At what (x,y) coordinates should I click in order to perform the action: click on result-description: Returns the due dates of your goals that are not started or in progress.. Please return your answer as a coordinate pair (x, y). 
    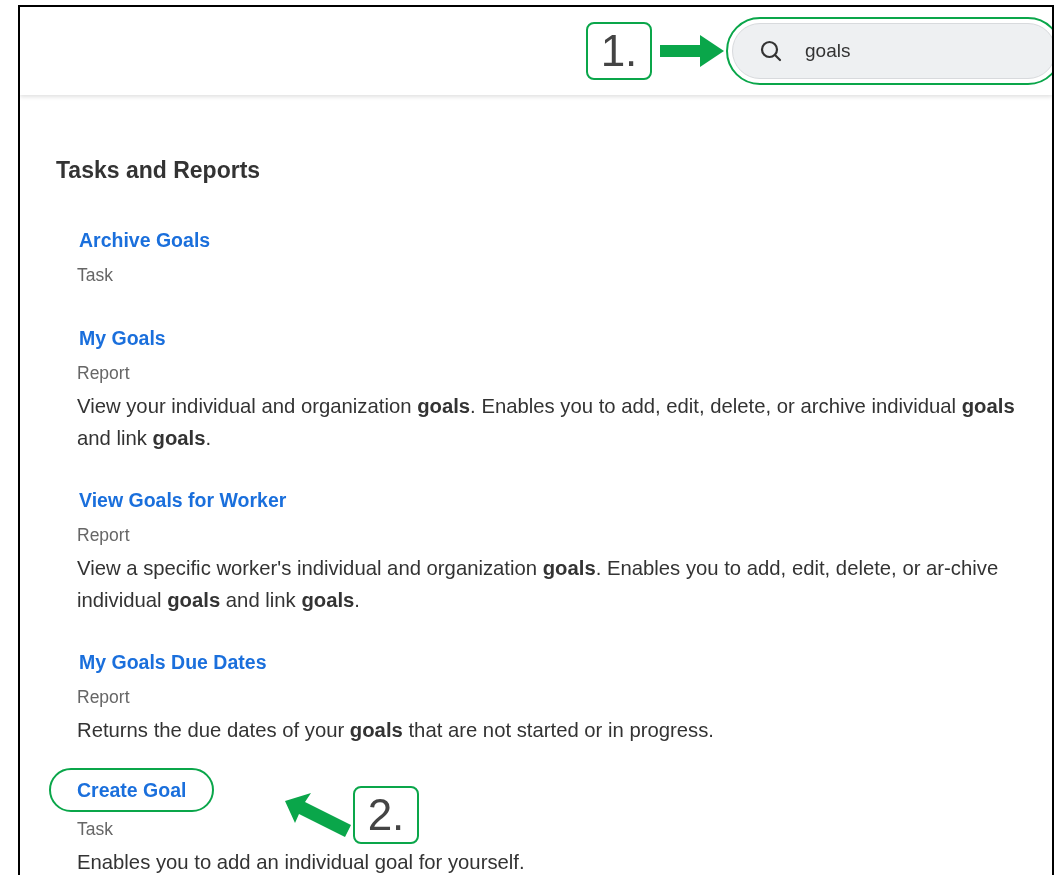
    Looking at the image, I should click on (396, 730).